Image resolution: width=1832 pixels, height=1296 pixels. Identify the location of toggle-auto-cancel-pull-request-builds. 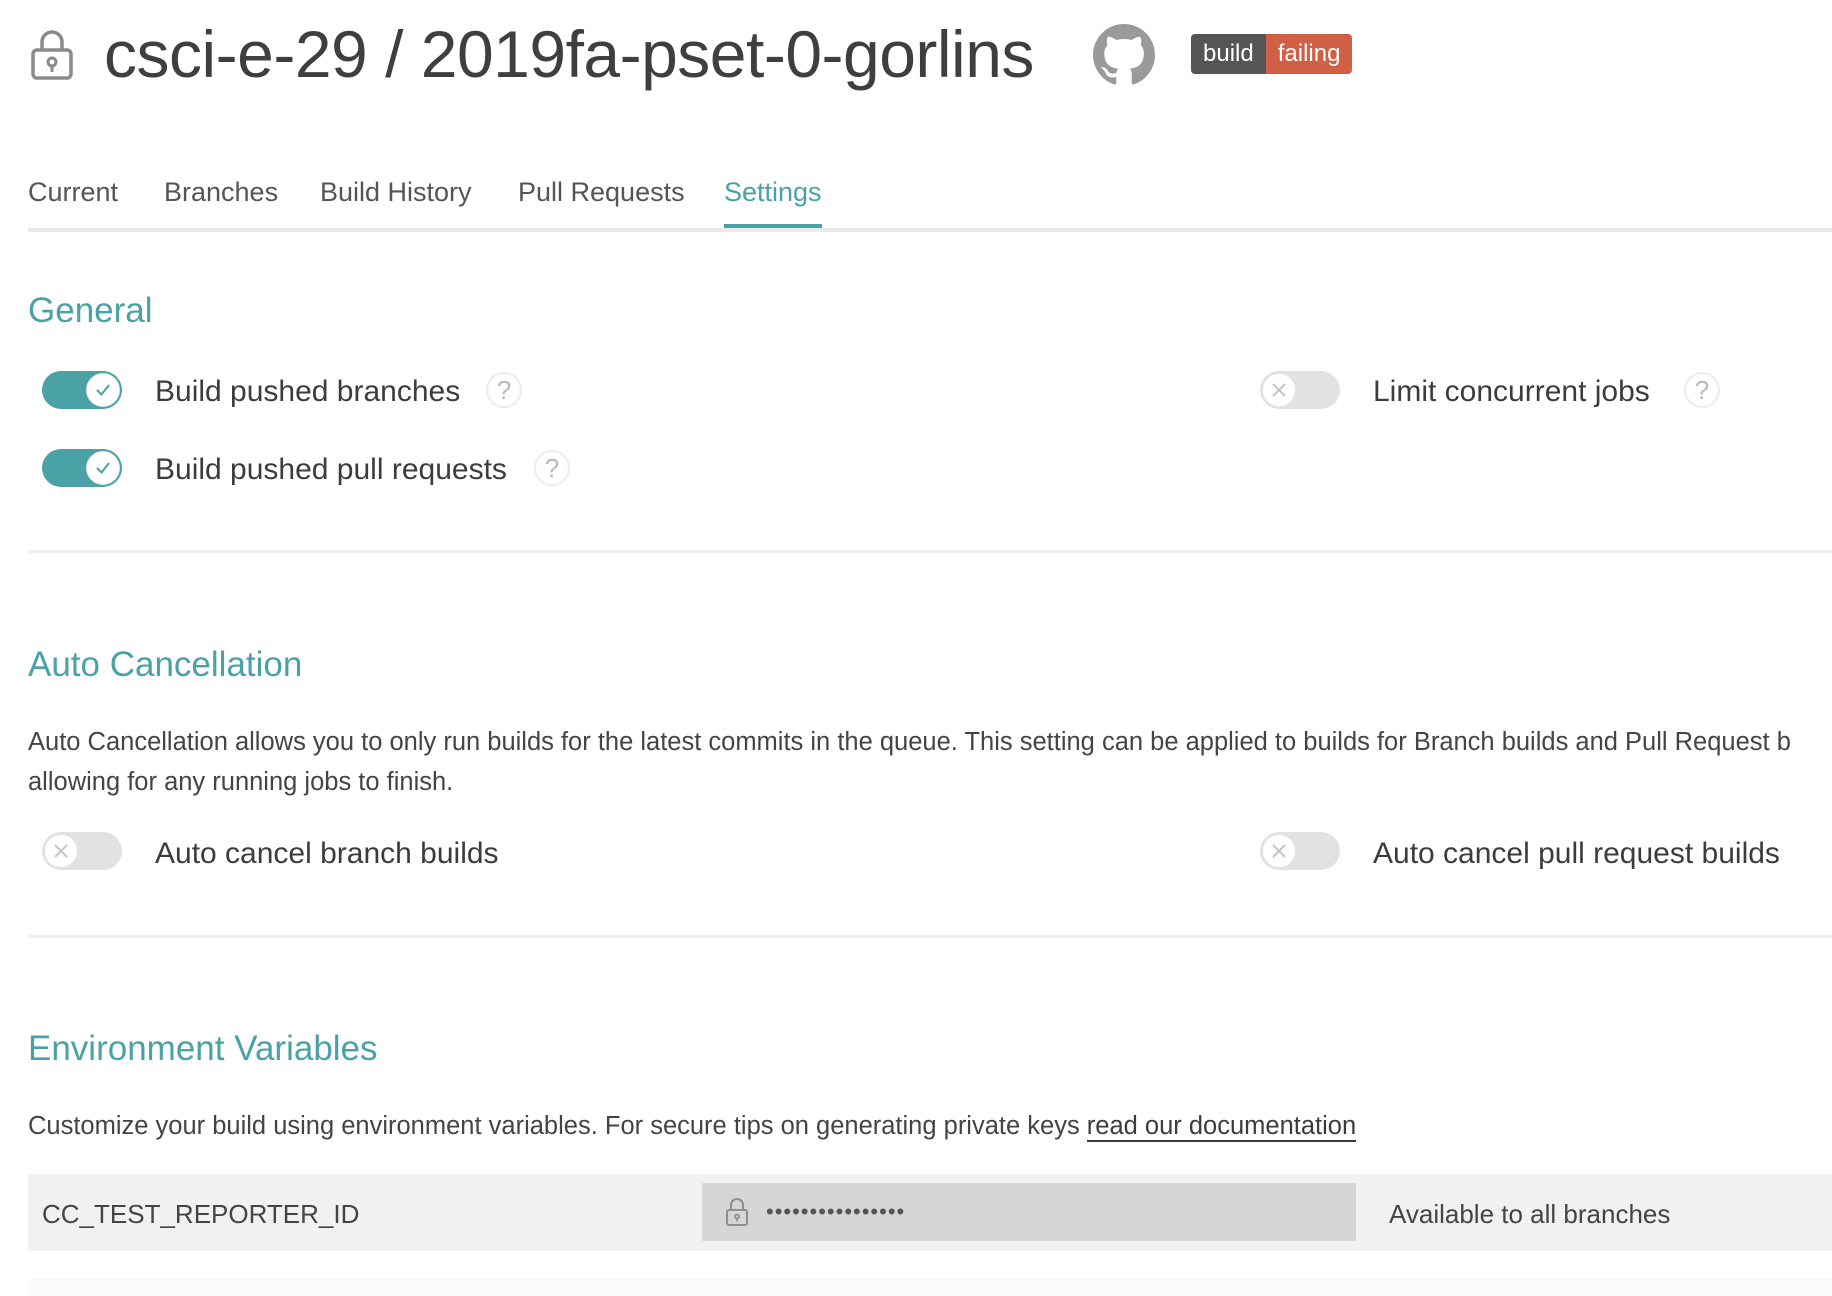
(1300, 851).